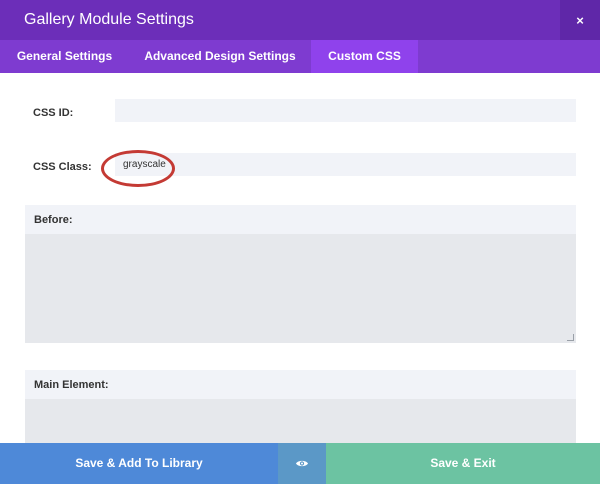  I want to click on tab-custom-css: Custom CSS, so click(364, 56).